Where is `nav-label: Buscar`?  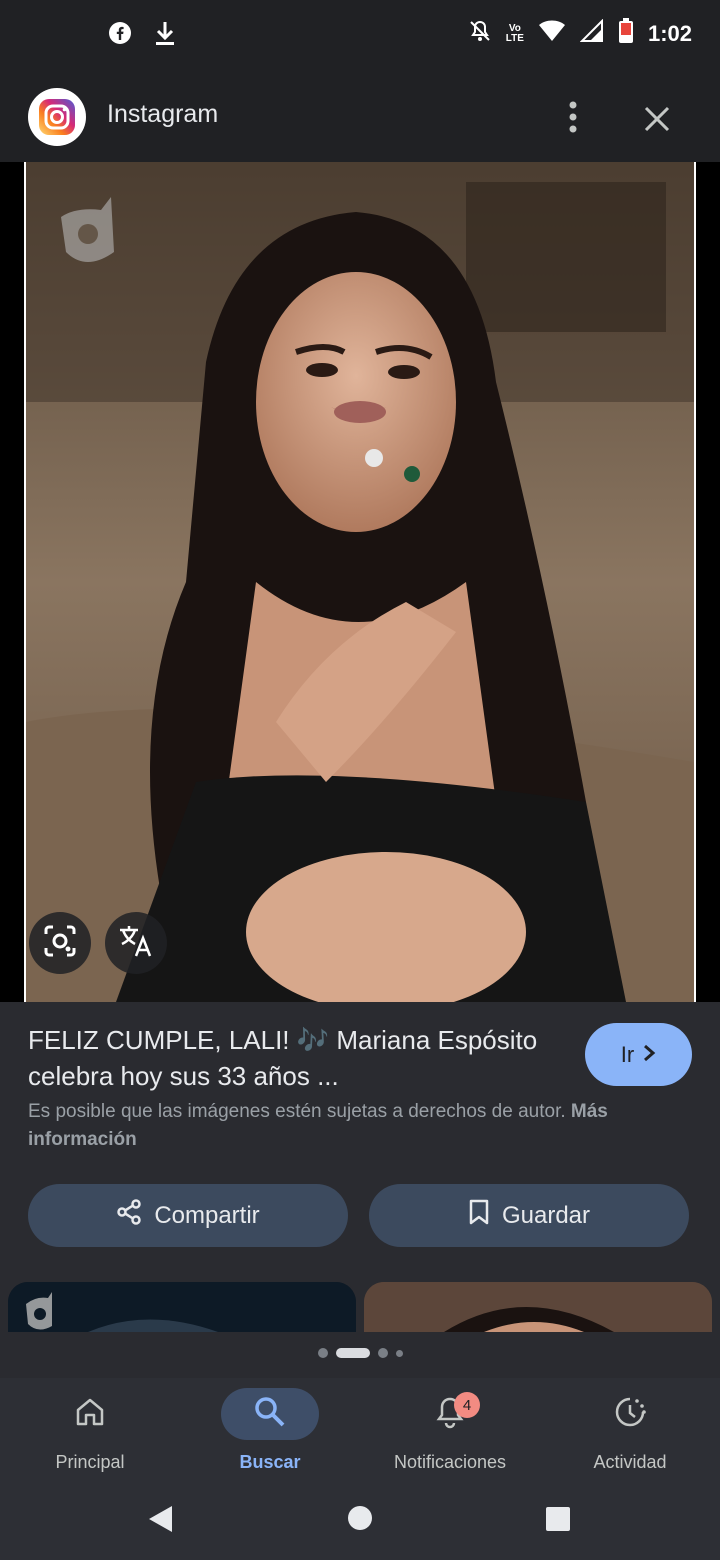 nav-label: Buscar is located at coordinates (270, 1462).